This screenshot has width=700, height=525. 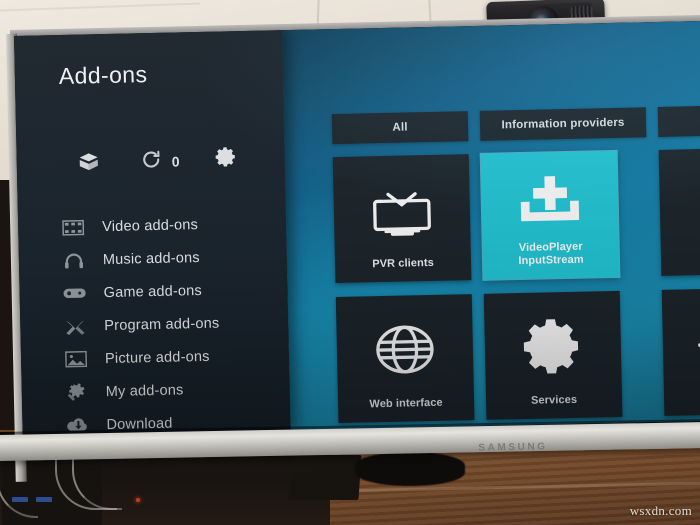 I want to click on sidebar-item-label: Picture add-ons, so click(x=157, y=357).